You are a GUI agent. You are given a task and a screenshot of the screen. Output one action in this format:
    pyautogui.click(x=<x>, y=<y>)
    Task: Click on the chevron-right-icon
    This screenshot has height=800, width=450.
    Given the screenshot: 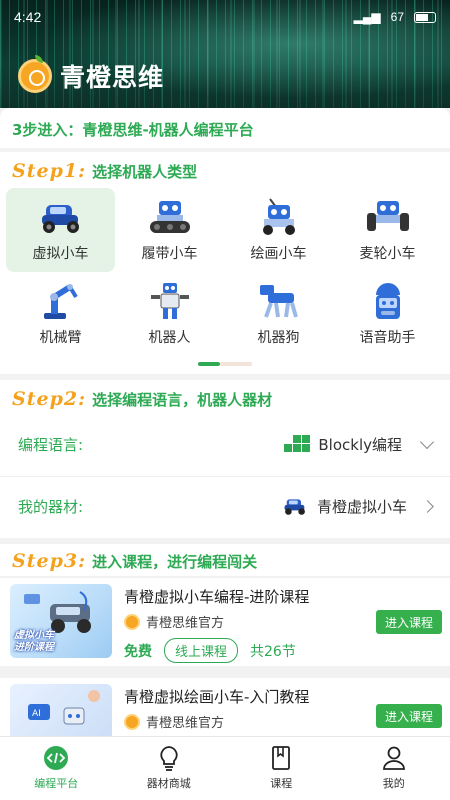 What is the action you would take?
    pyautogui.click(x=427, y=506)
    